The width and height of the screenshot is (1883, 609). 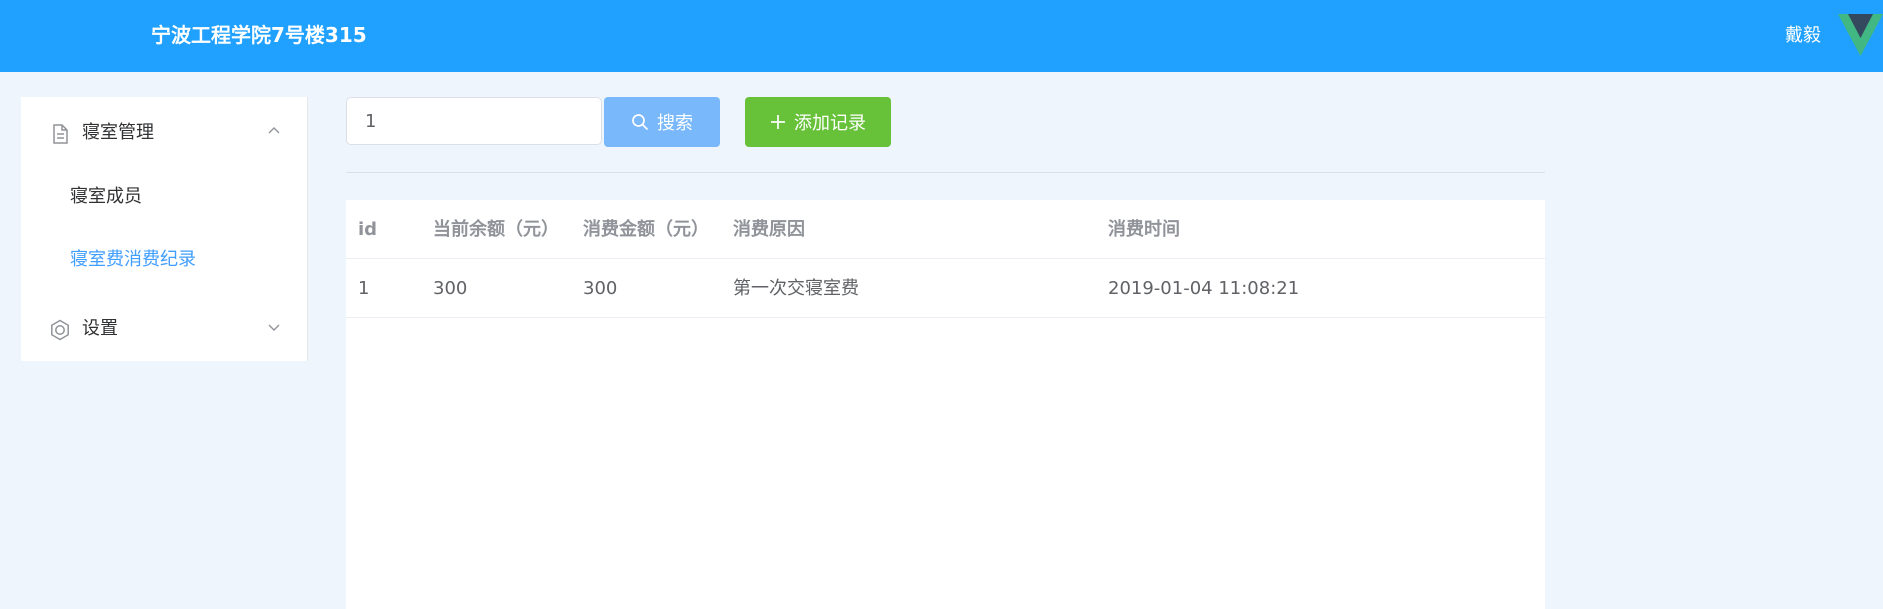 I want to click on submenu-dorm-members-label: 寝室成员, so click(x=106, y=196).